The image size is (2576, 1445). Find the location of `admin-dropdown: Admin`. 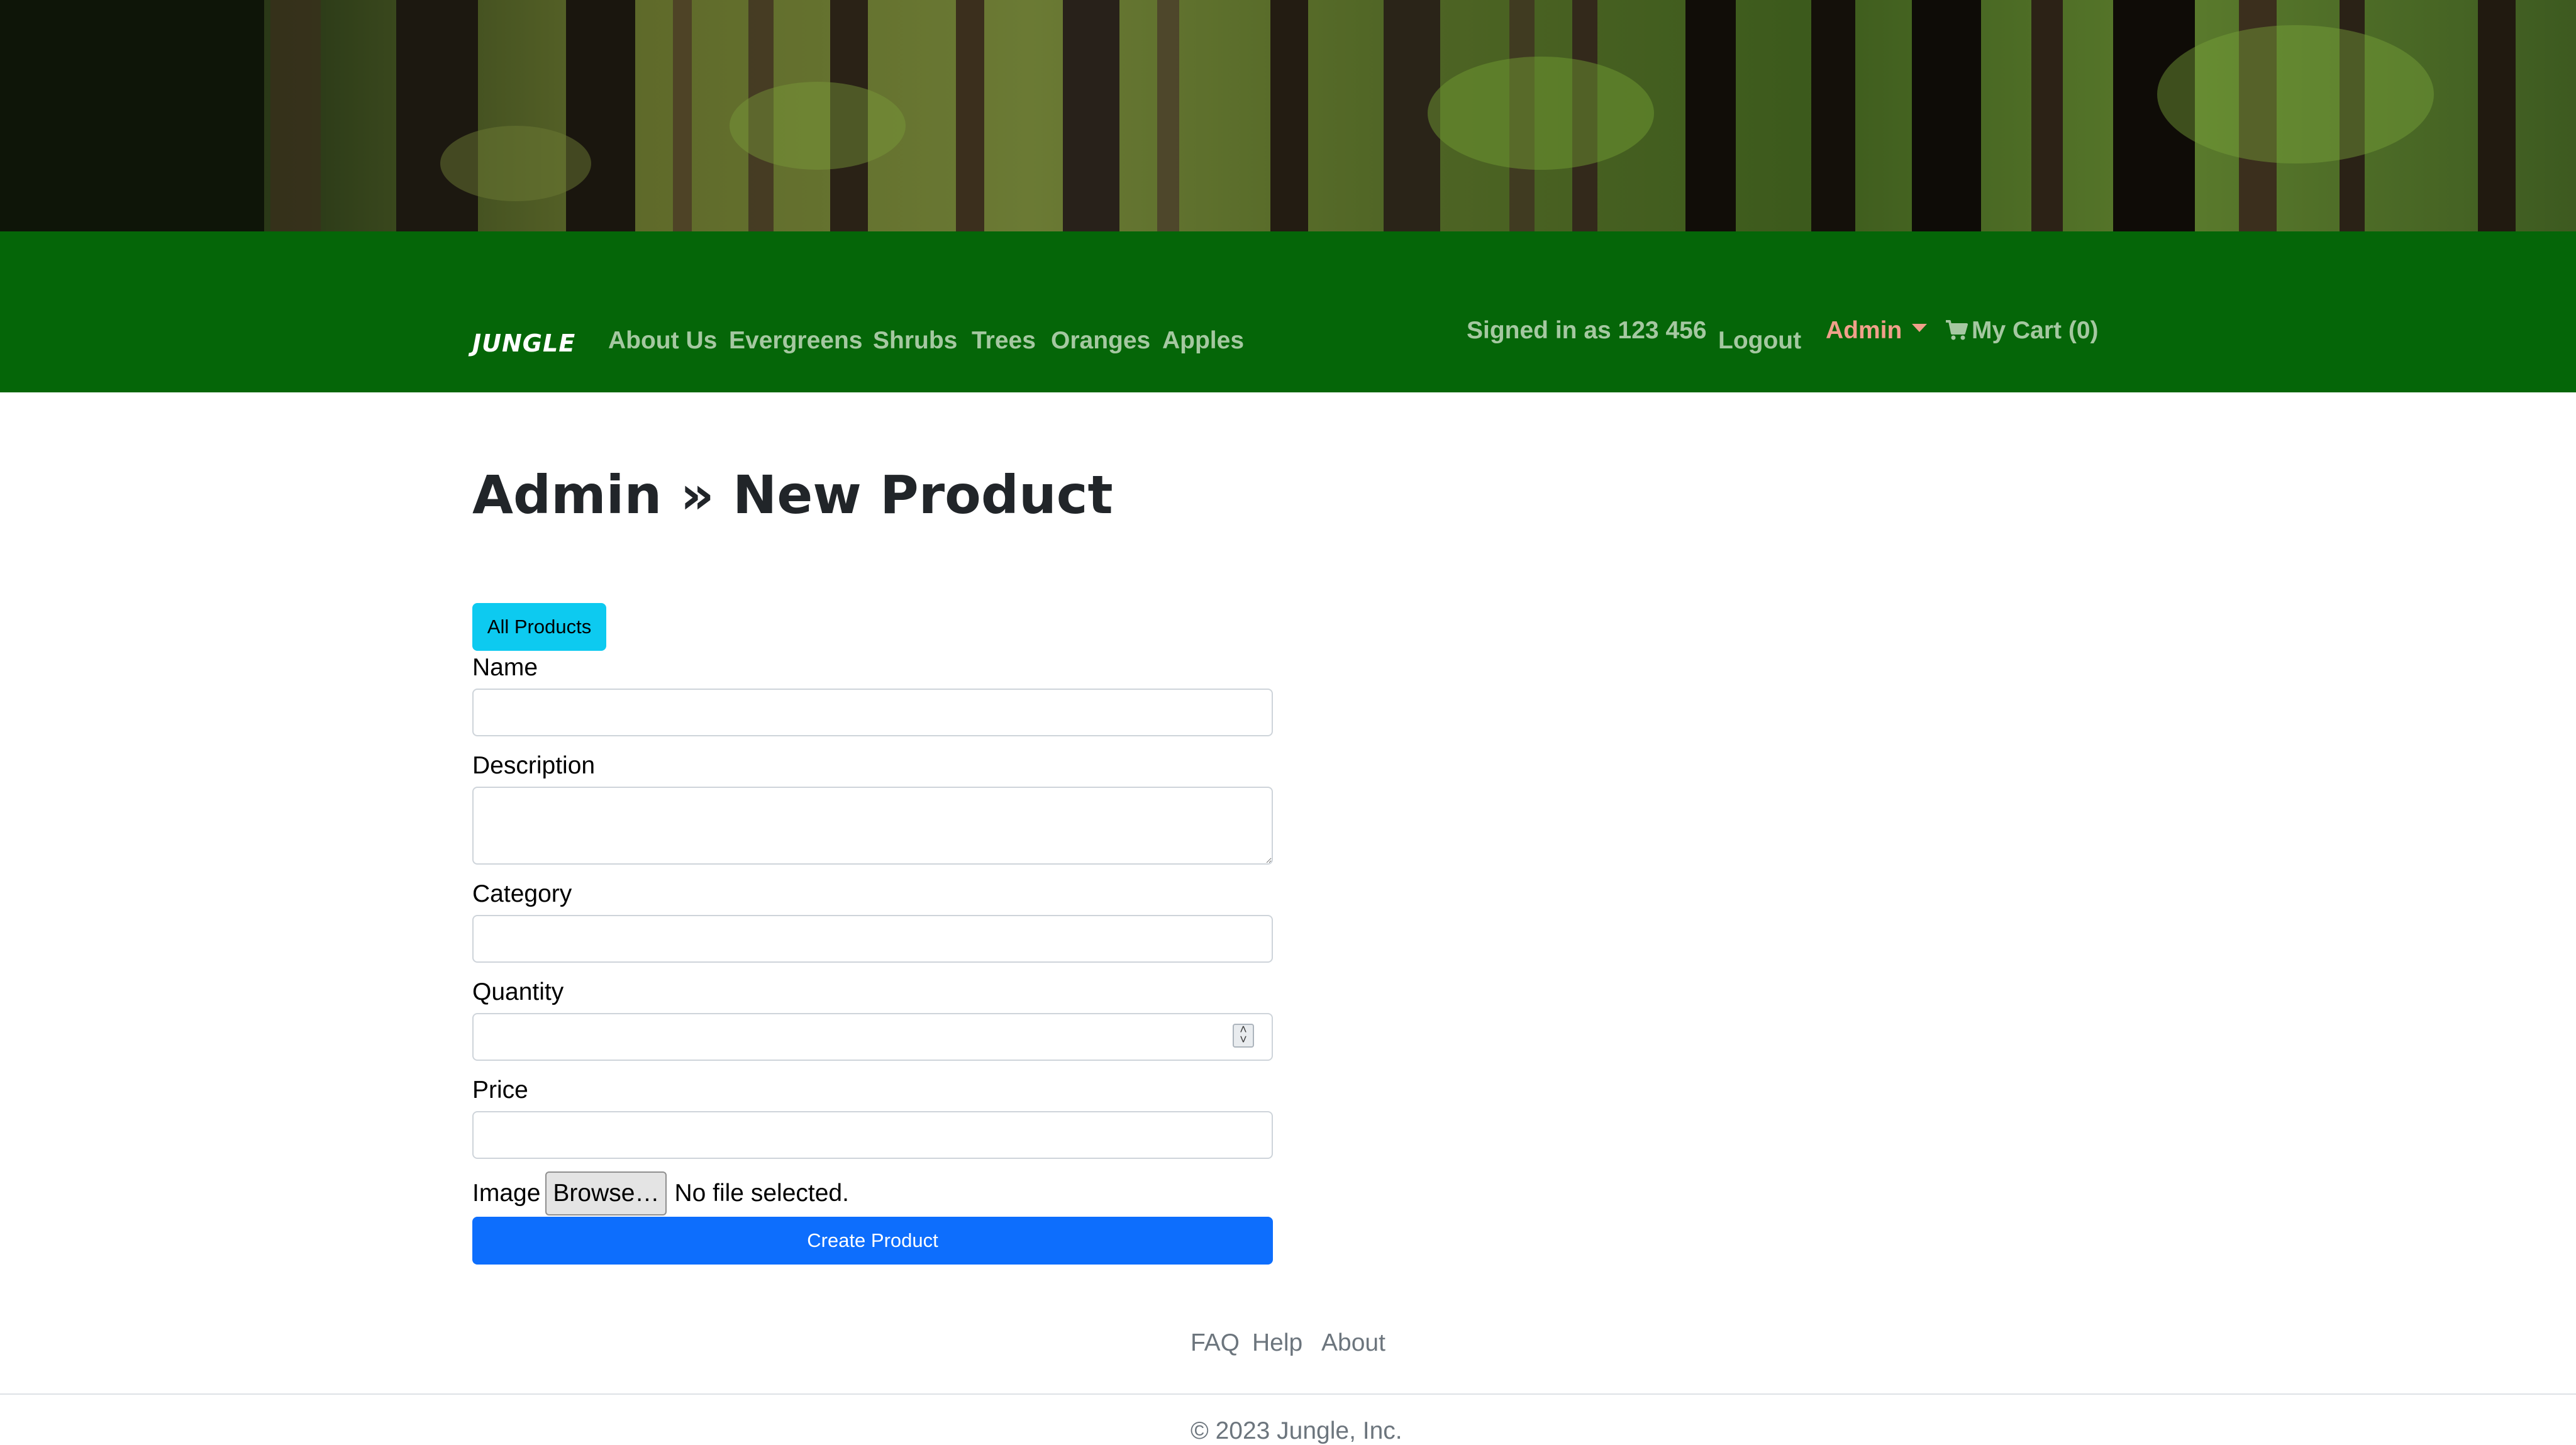

admin-dropdown: Admin is located at coordinates (1877, 331).